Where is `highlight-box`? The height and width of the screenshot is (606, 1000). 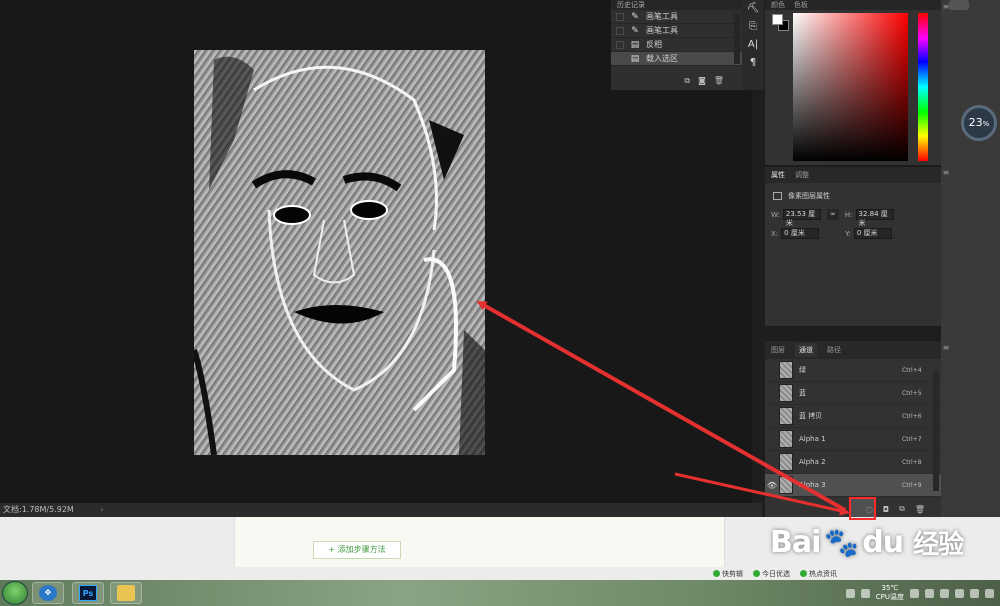 highlight-box is located at coordinates (862, 508).